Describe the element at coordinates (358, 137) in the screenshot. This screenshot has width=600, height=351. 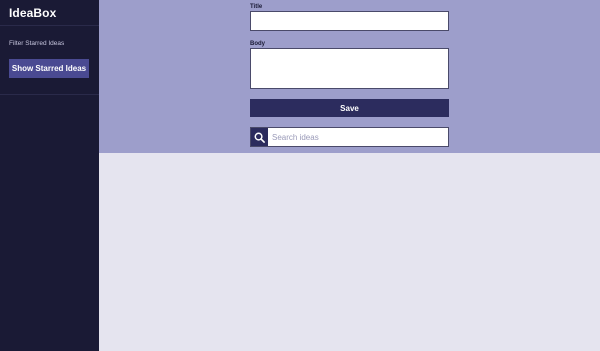
I see `search-input` at that location.